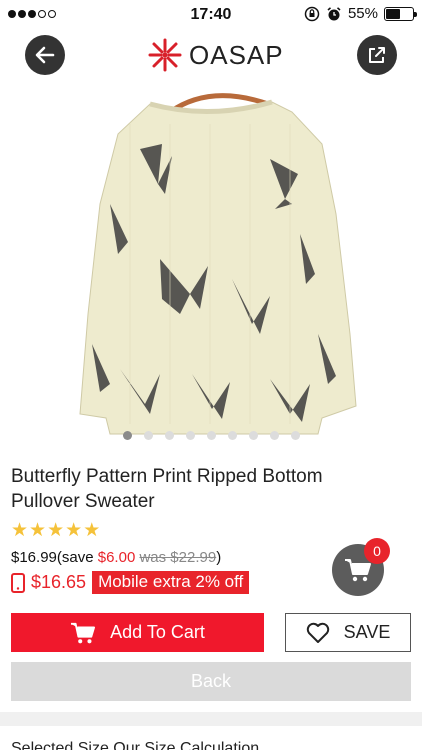  I want to click on status-bar: 17:40 55%, so click(211, 15).